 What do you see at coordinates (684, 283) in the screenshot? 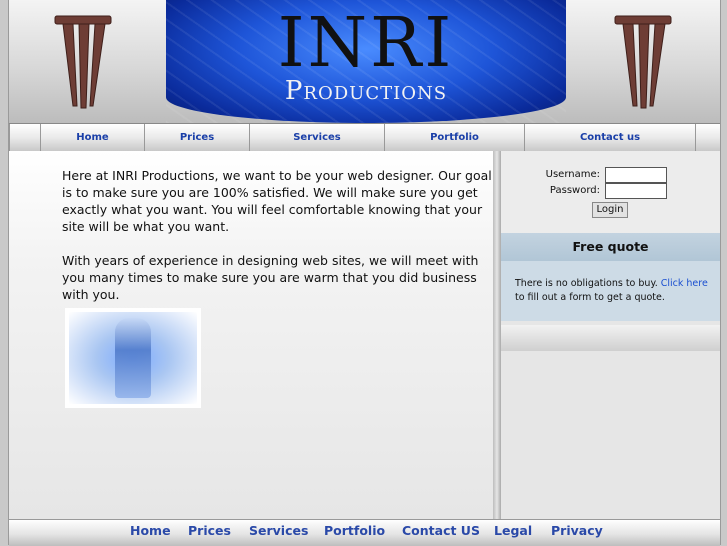
I see `quote-link: Click here` at bounding box center [684, 283].